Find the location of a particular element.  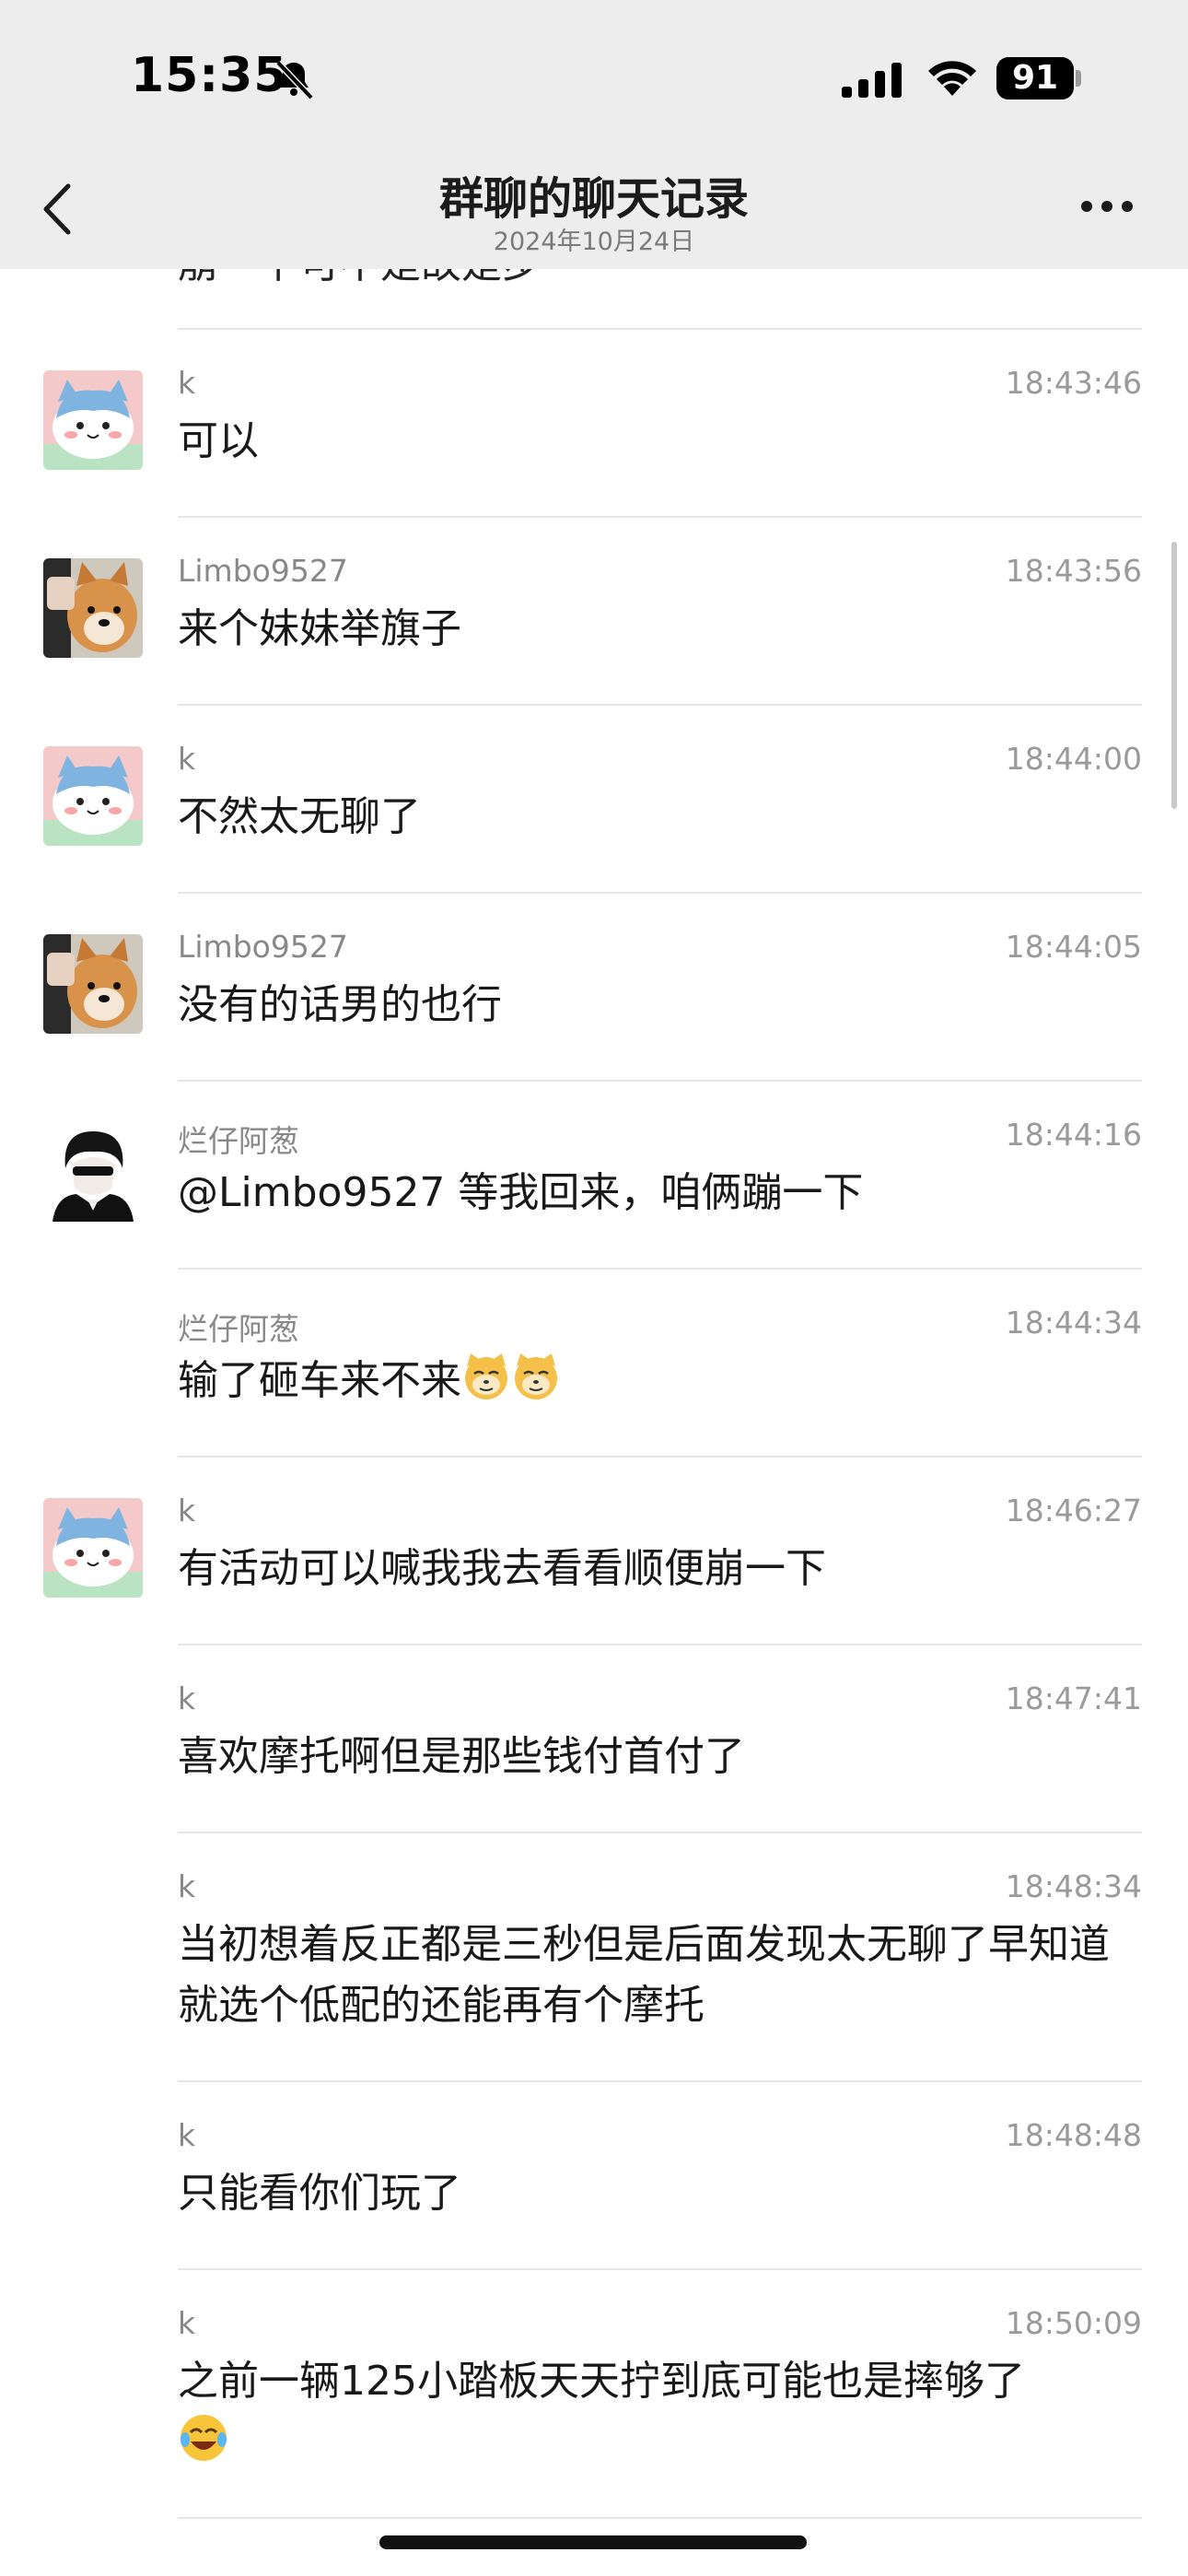

message-timestamp: 18:47:41 is located at coordinates (1073, 1698).